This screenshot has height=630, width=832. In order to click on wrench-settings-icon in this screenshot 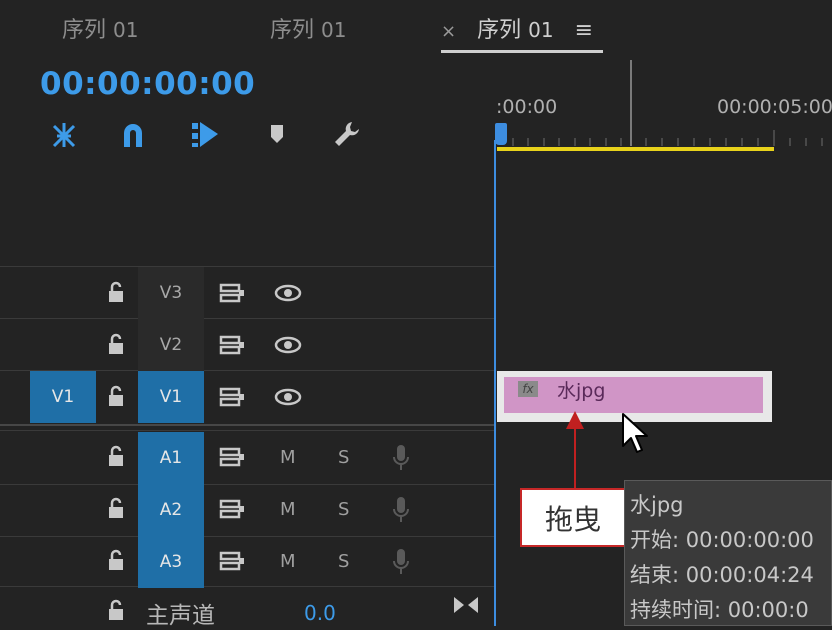, I will do `click(347, 134)`.